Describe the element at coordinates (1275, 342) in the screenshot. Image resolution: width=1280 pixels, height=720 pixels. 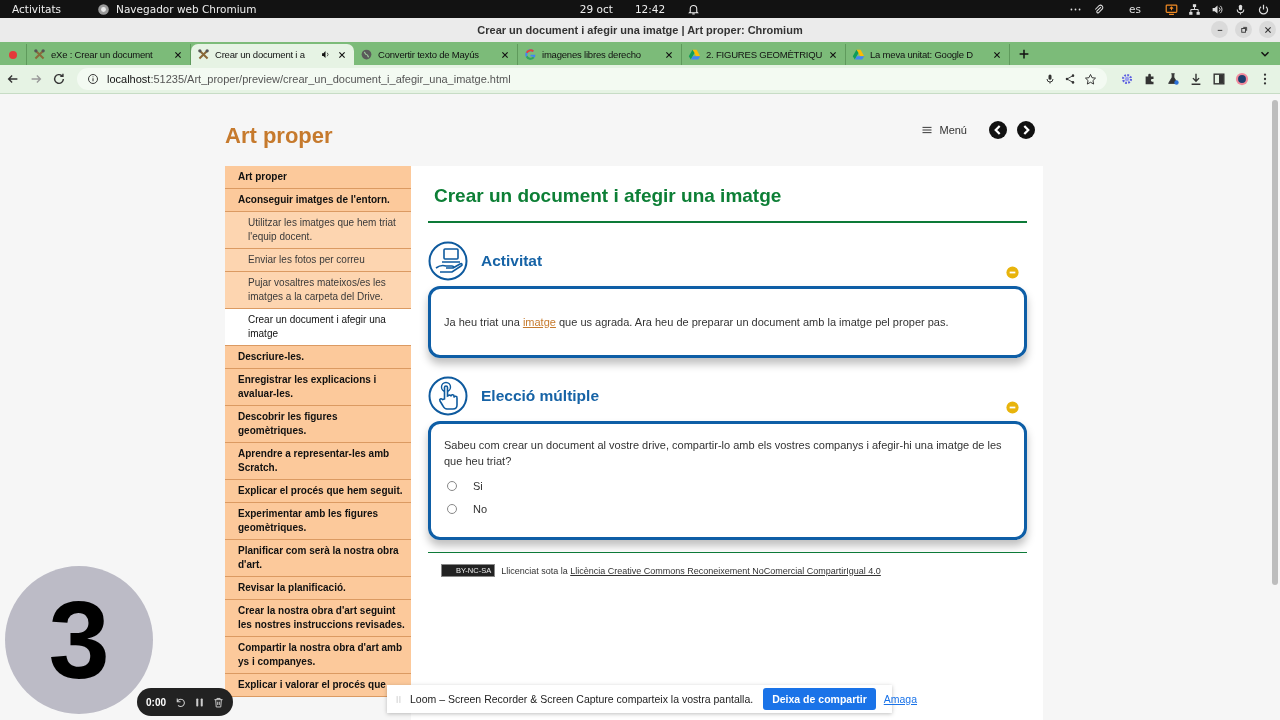
I see `scrollbar` at that location.